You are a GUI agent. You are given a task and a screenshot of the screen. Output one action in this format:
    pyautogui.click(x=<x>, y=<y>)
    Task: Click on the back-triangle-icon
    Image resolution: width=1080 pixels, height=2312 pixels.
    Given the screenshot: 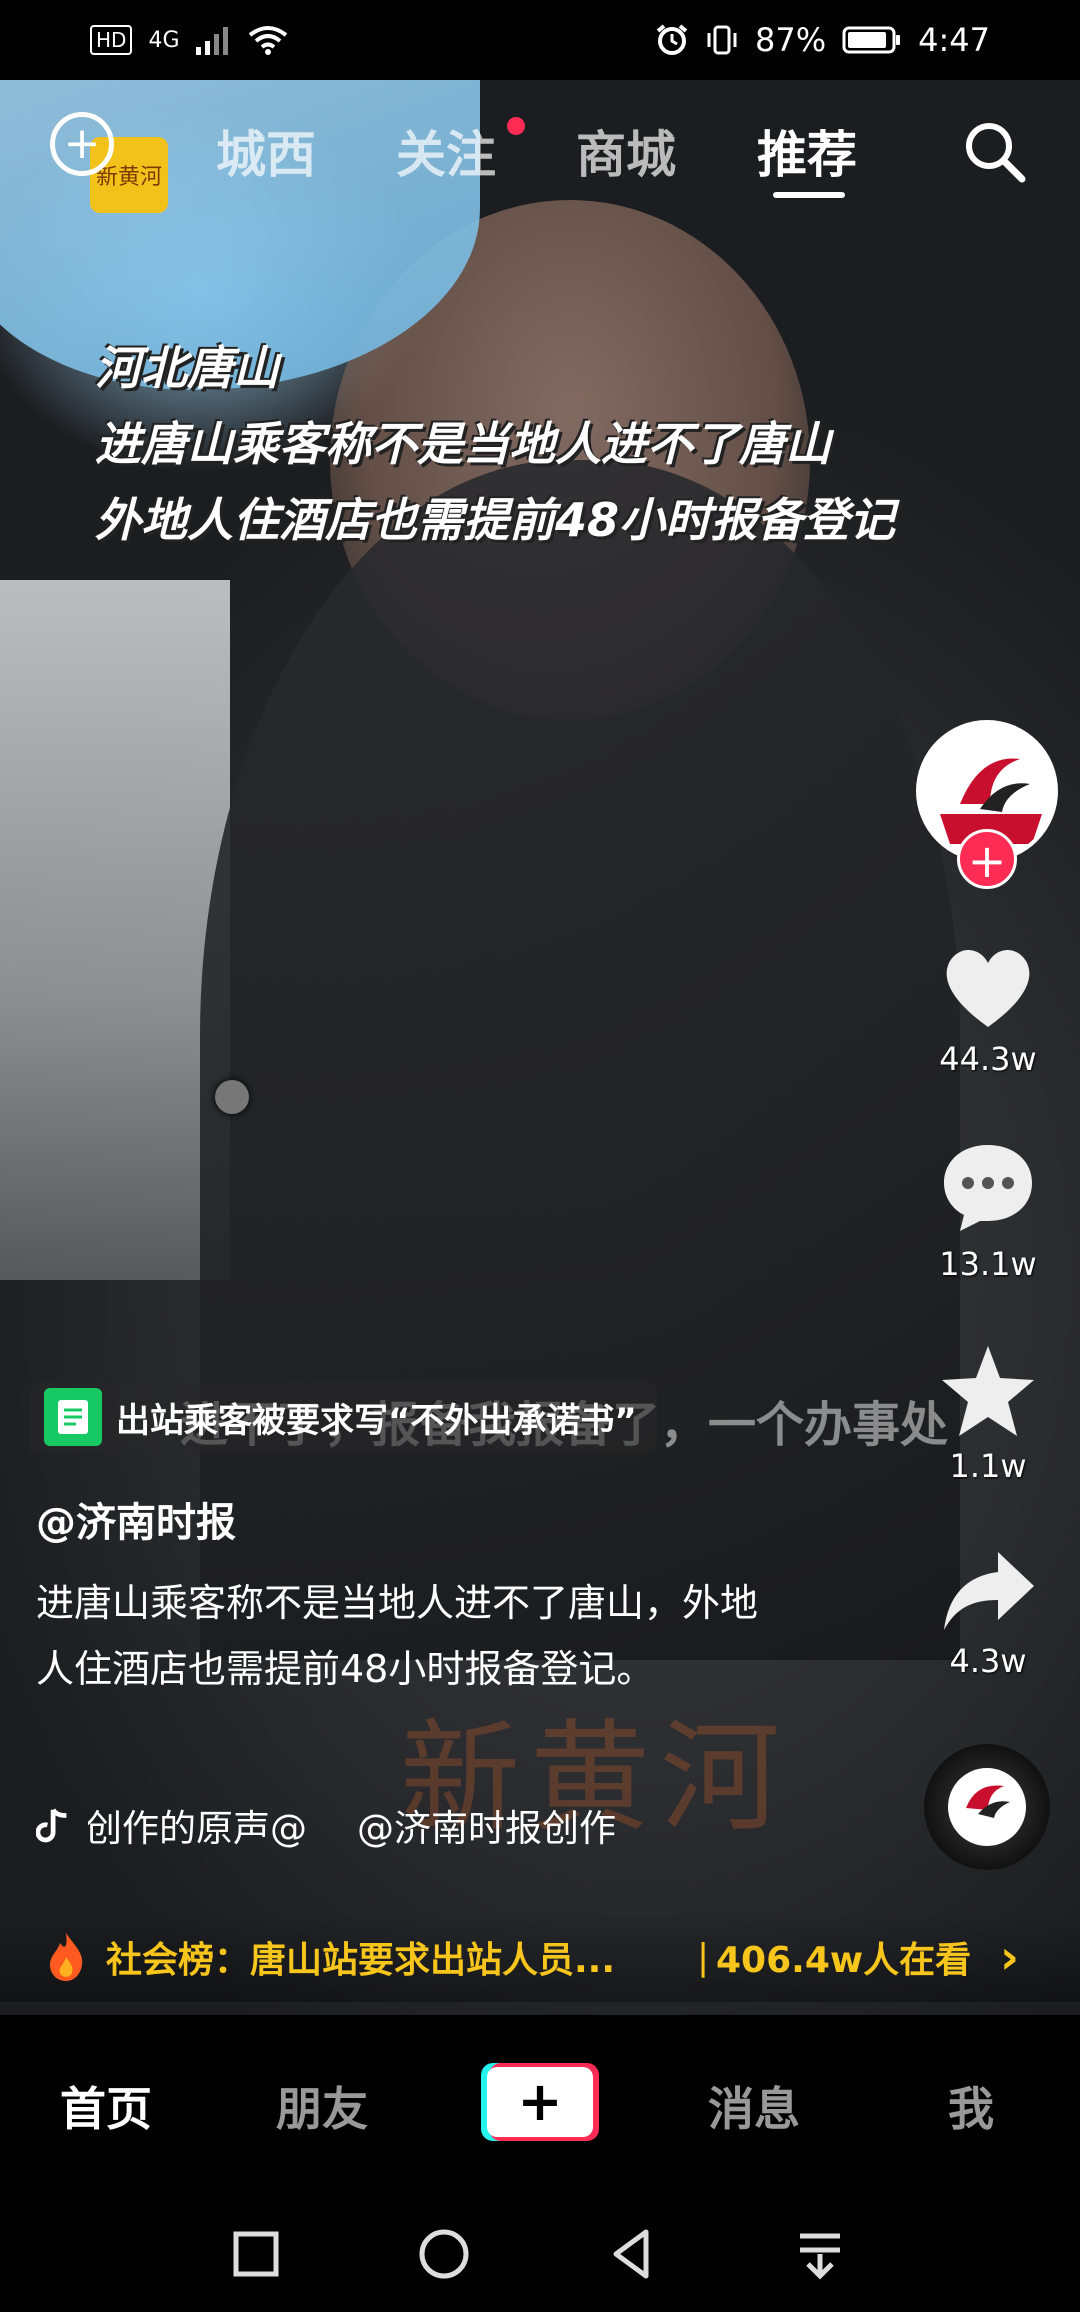 What is the action you would take?
    pyautogui.click(x=632, y=2254)
    